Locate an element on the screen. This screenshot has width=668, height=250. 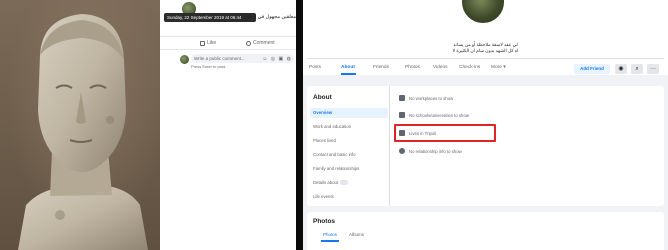
add-friend-button: Add Friend is located at coordinates (592, 69).